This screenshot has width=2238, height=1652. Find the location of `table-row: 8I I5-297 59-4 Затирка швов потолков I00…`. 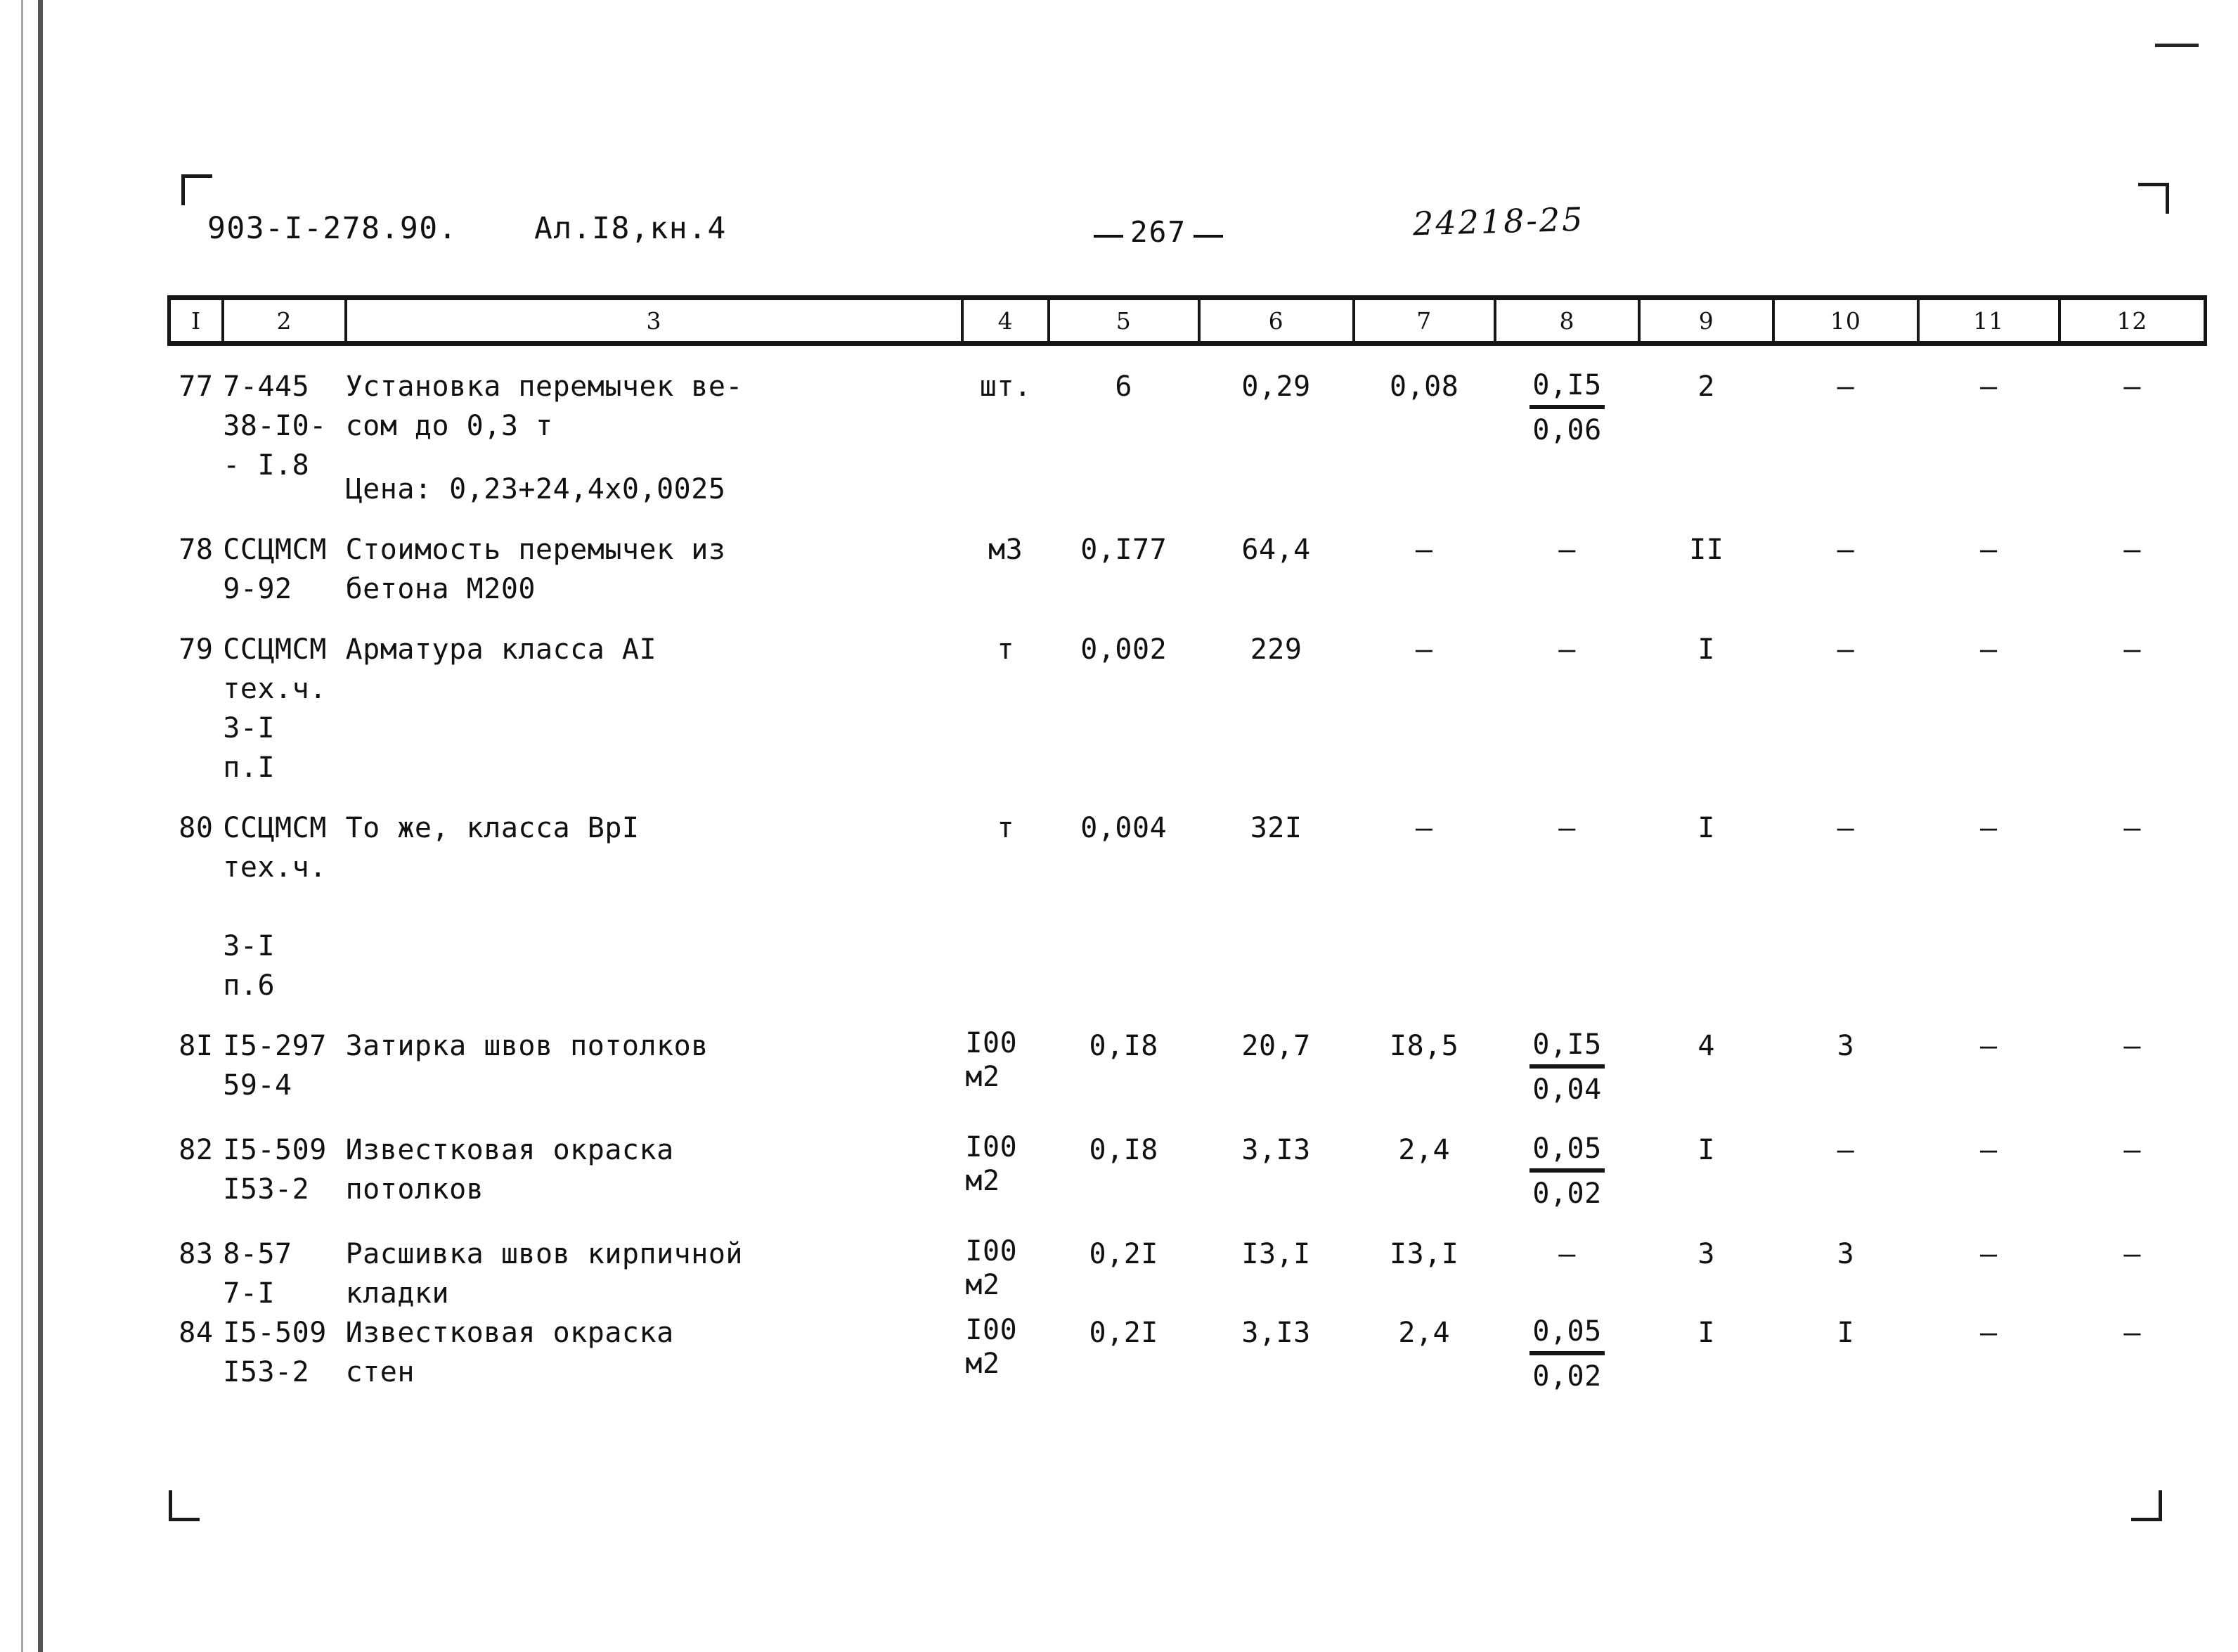

table-row: 8I I5-297 59-4 Затирка швов потолков I00… is located at coordinates (1187, 1067).